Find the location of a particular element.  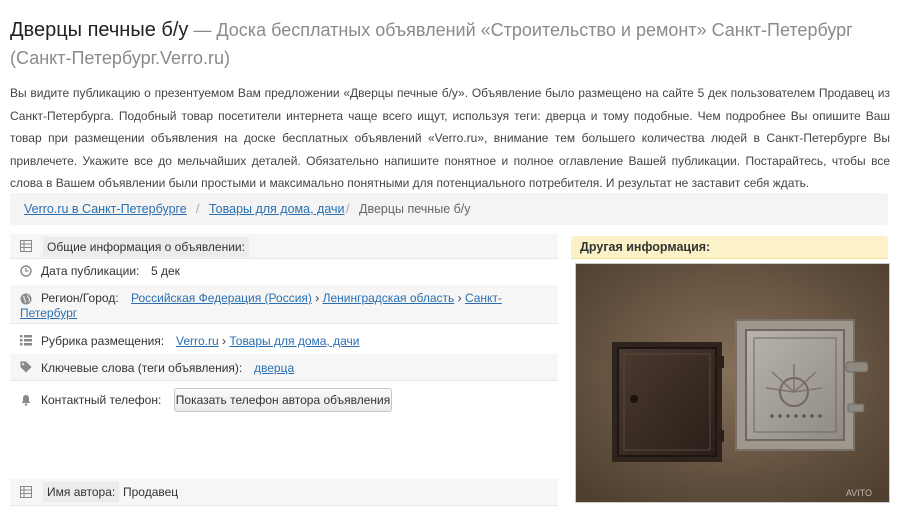

author-row: Имя автора: Продавец is located at coordinates (284, 492).